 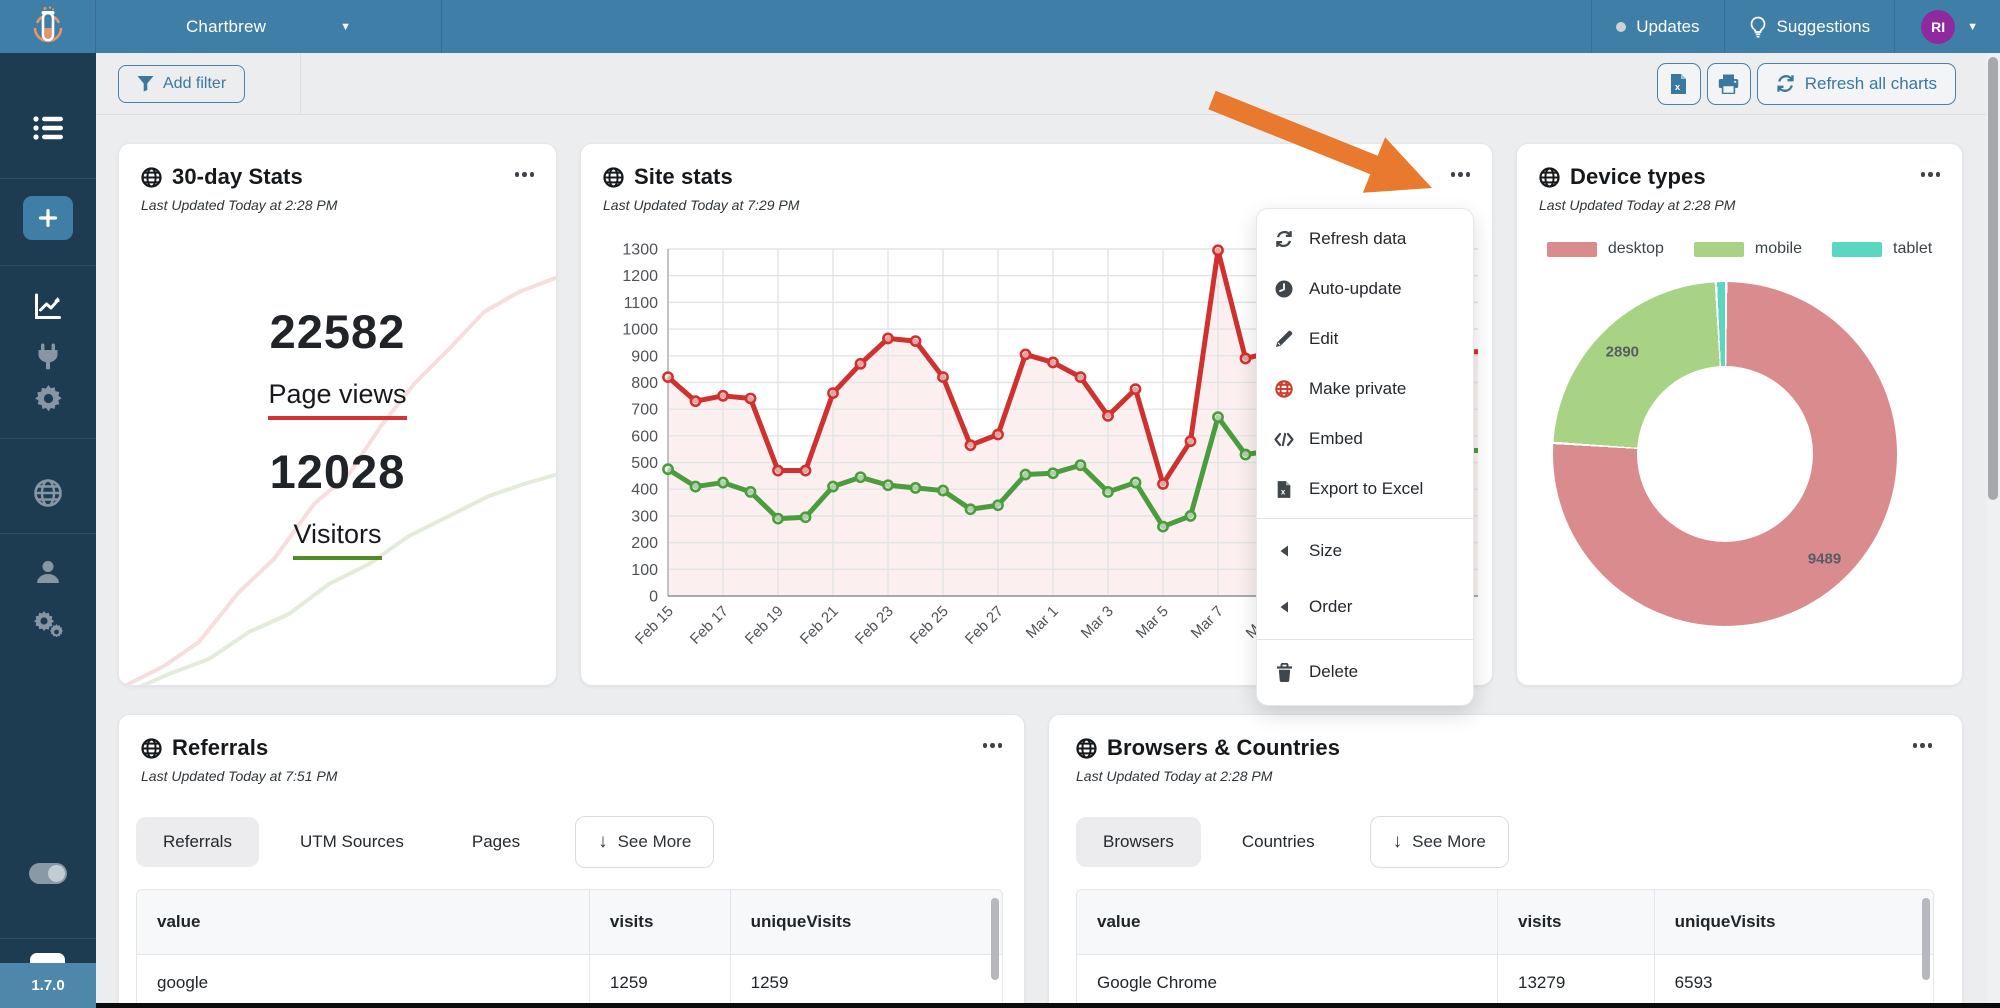 What do you see at coordinates (1284, 239) in the screenshot?
I see `refresh-icon` at bounding box center [1284, 239].